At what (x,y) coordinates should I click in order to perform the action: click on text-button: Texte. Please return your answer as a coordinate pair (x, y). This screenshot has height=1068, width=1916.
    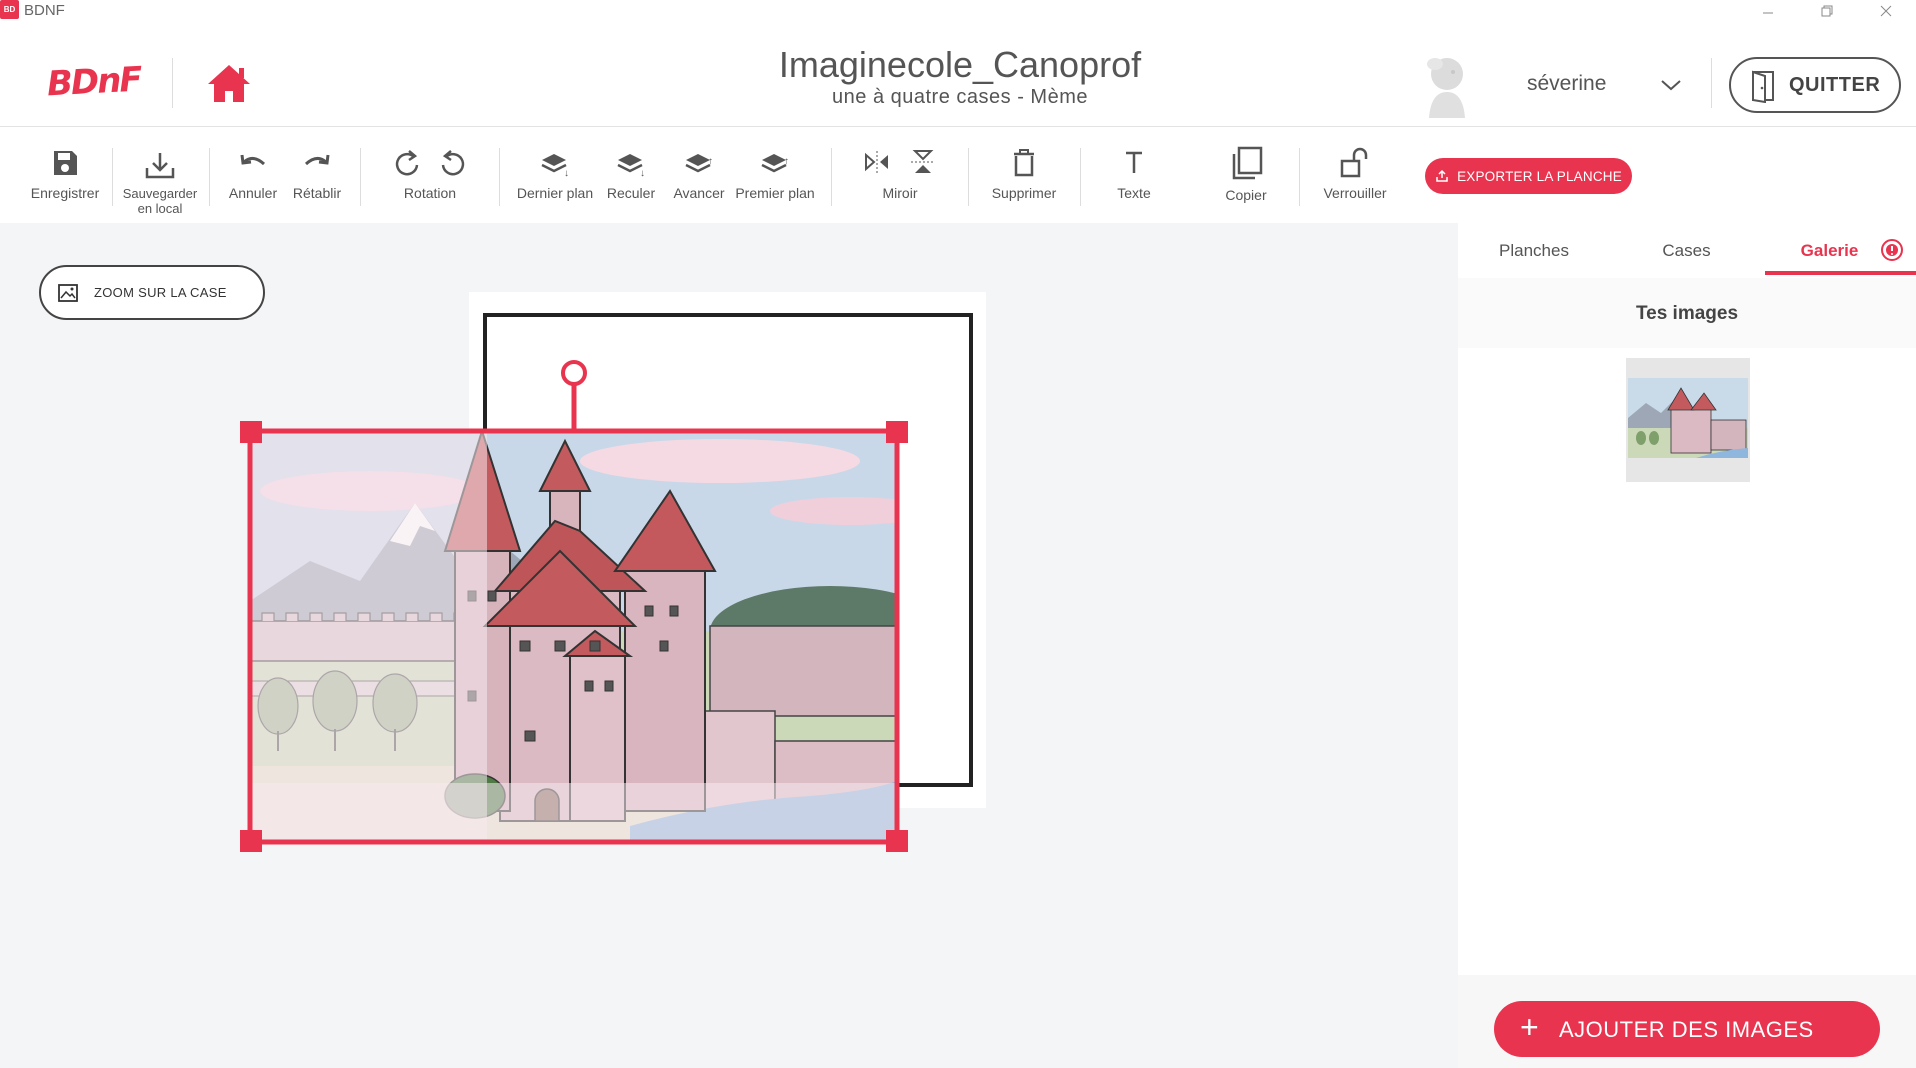
    Looking at the image, I should click on (1134, 173).